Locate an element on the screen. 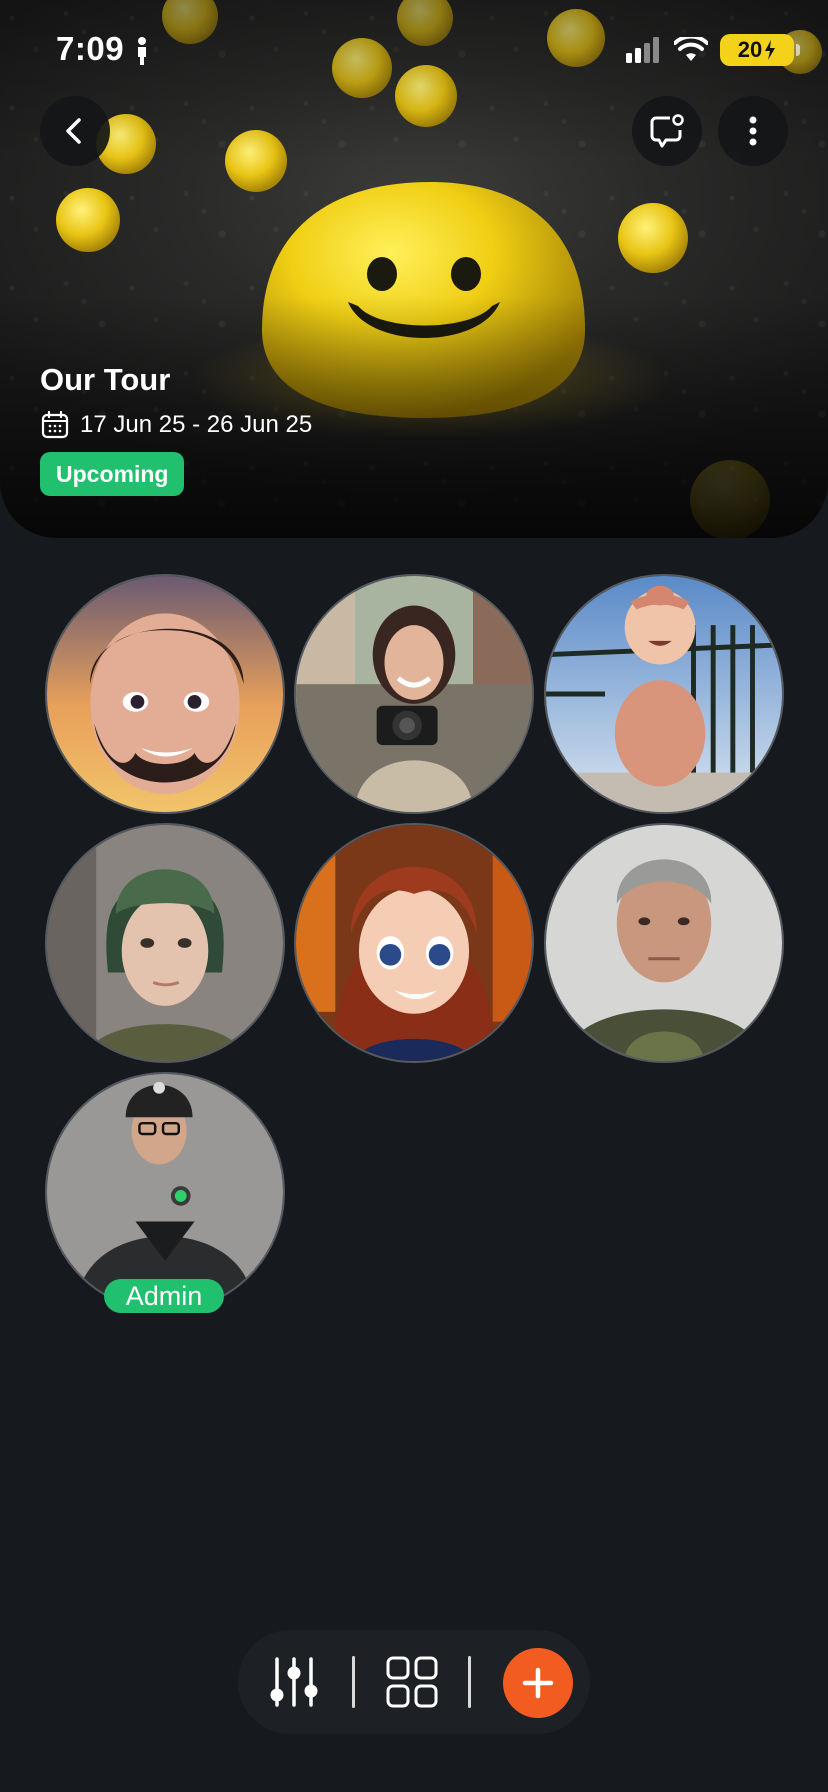  calendar-icon is located at coordinates (55, 424).